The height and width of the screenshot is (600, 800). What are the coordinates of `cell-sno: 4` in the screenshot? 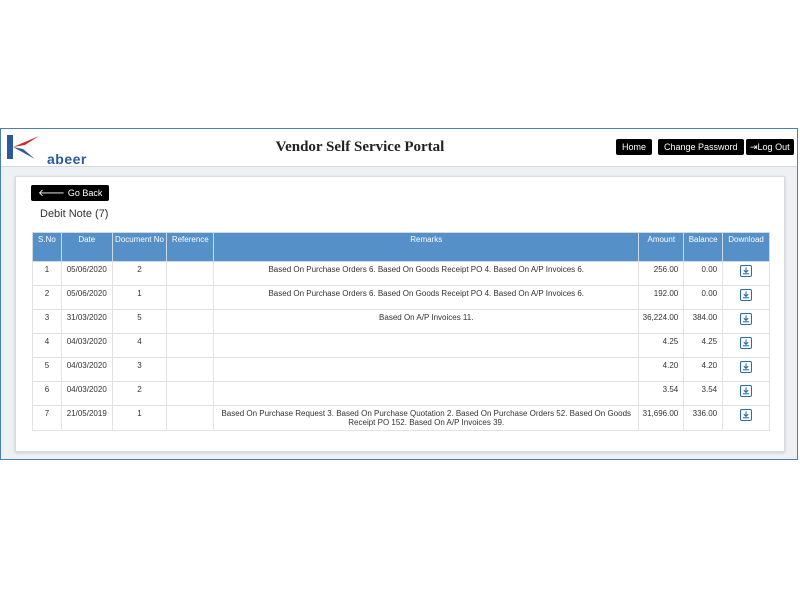 It's located at (47, 345).